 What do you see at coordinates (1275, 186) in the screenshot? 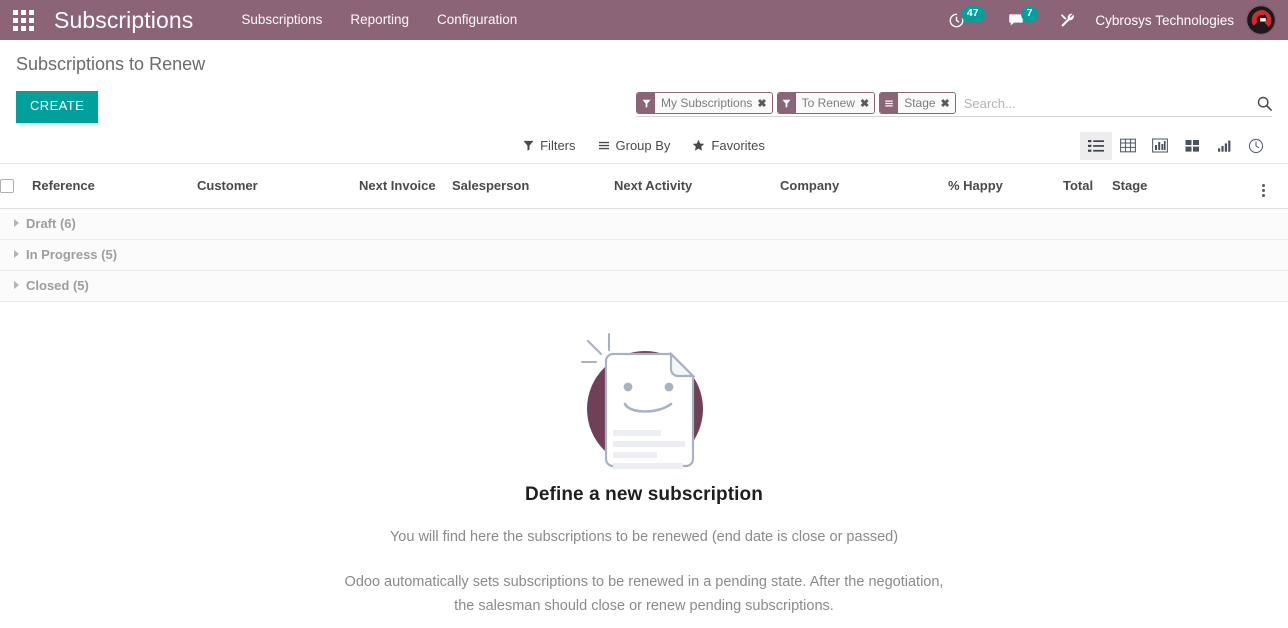
I see `optional-columns-cell` at bounding box center [1275, 186].